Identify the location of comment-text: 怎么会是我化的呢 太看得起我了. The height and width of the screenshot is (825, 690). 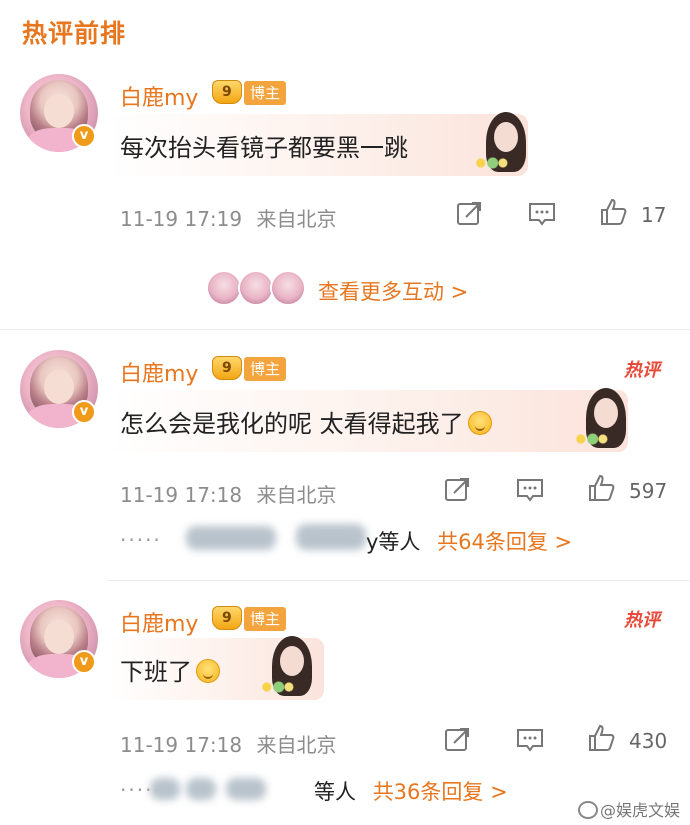
(306, 421).